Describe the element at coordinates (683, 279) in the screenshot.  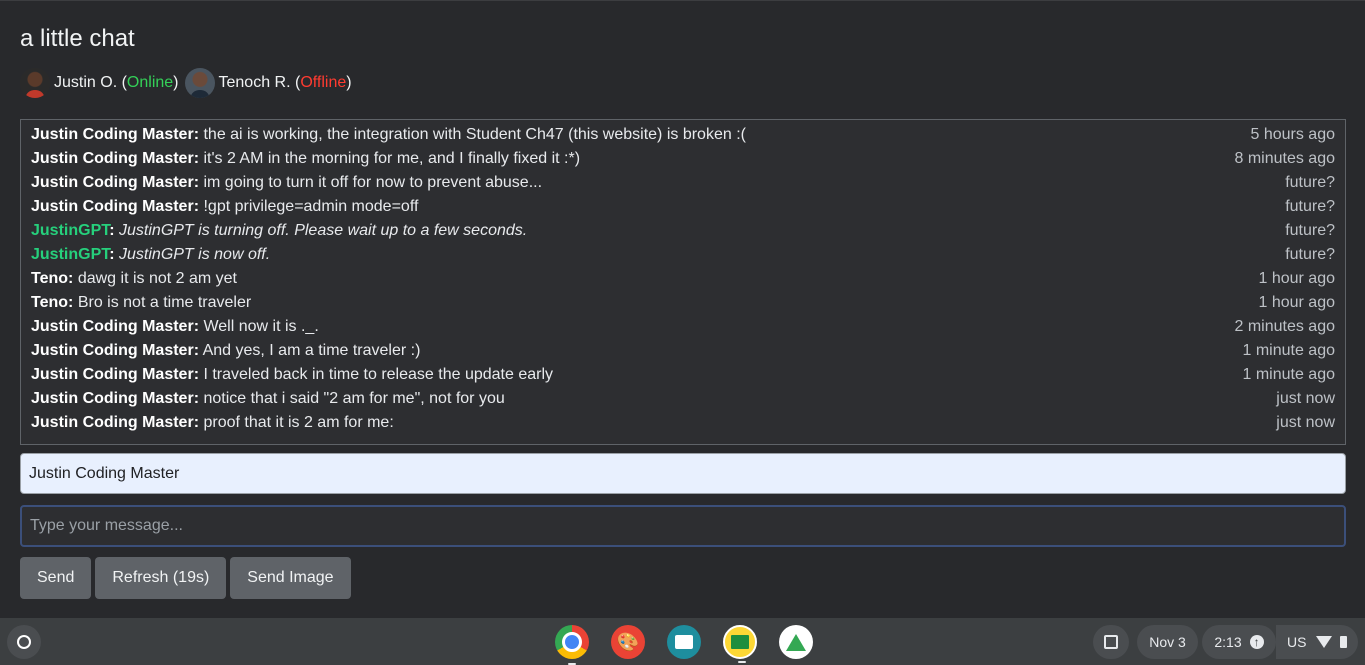
I see `chat-message: Teno: dawg it is not 2 am yet 1 hour ago` at that location.